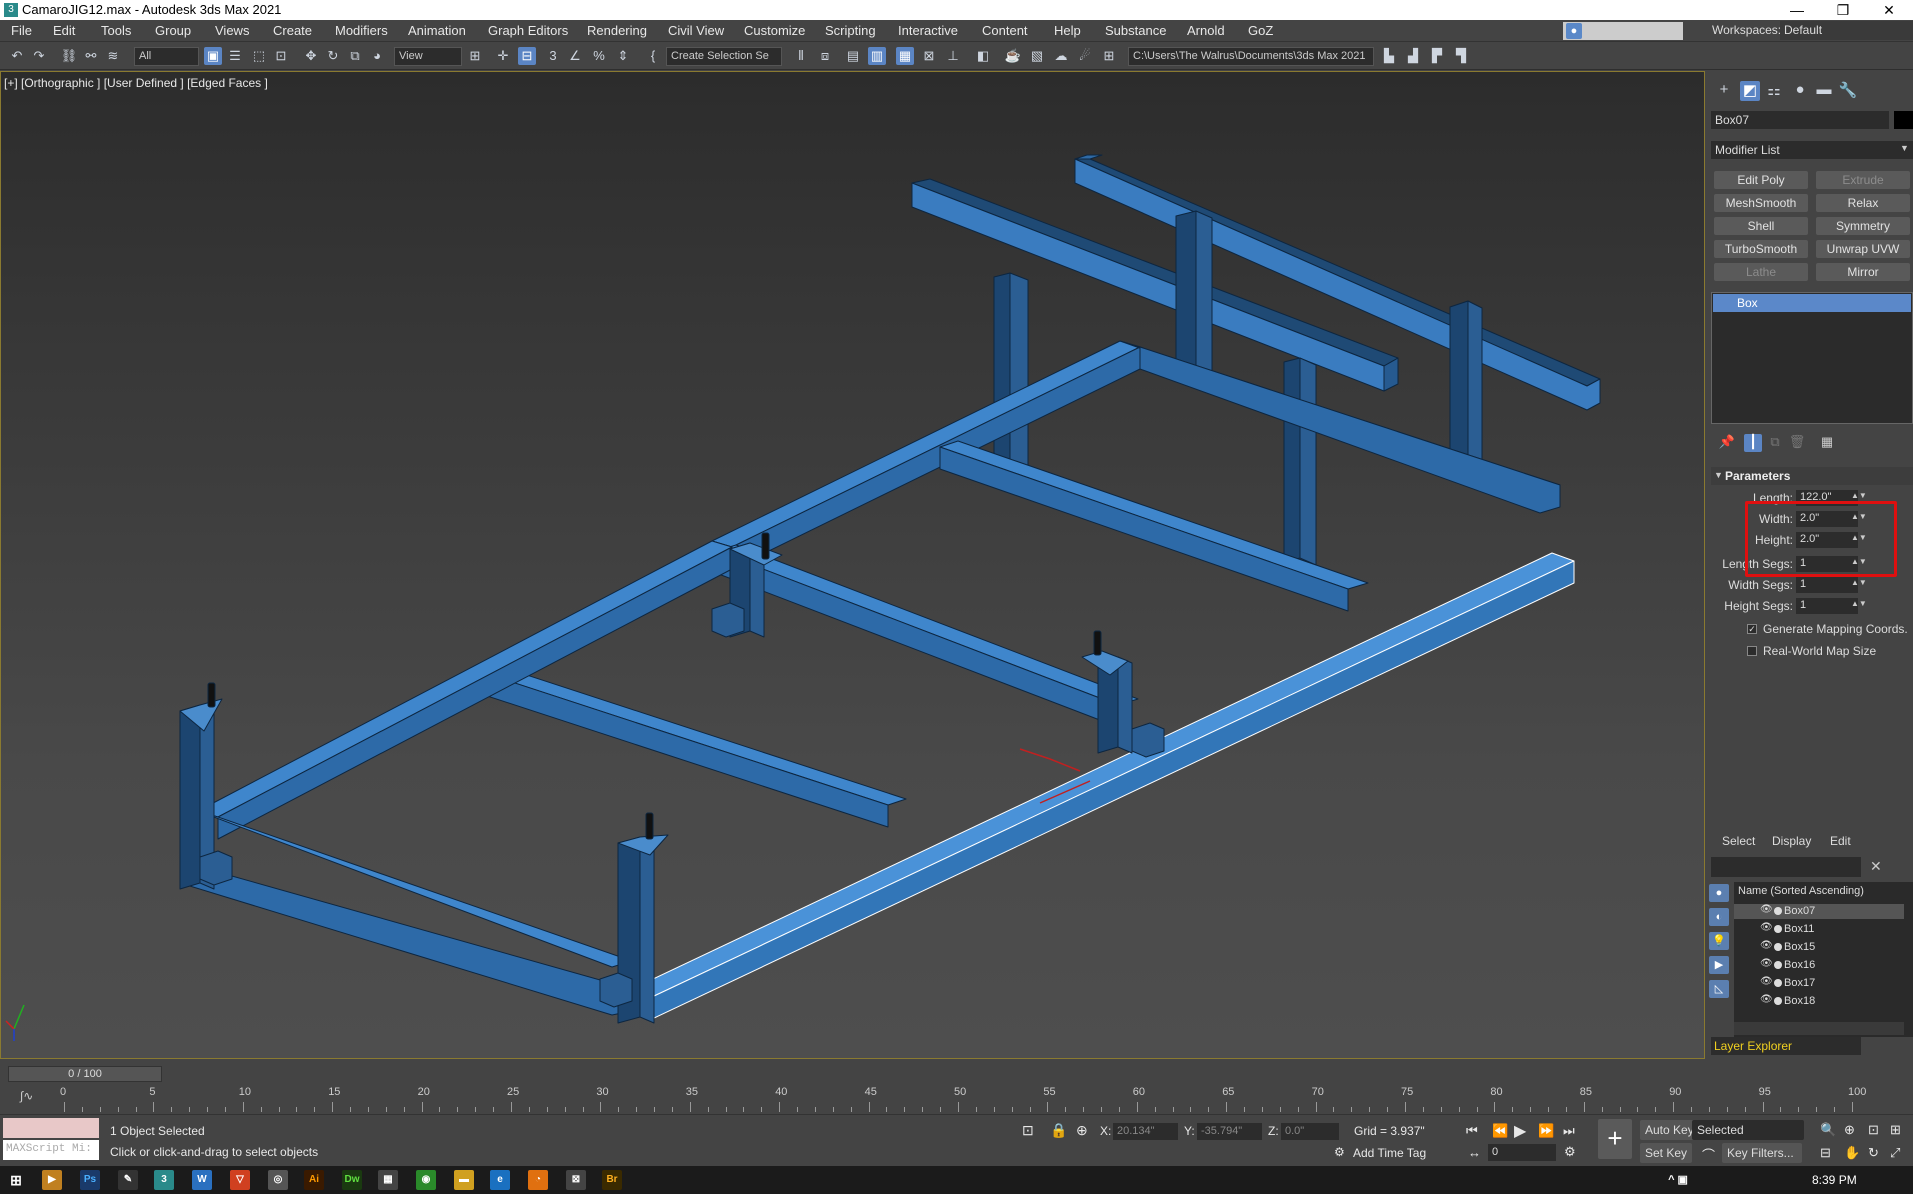 Image resolution: width=1913 pixels, height=1194 pixels. I want to click on menu-substance: Substance, so click(1135, 30).